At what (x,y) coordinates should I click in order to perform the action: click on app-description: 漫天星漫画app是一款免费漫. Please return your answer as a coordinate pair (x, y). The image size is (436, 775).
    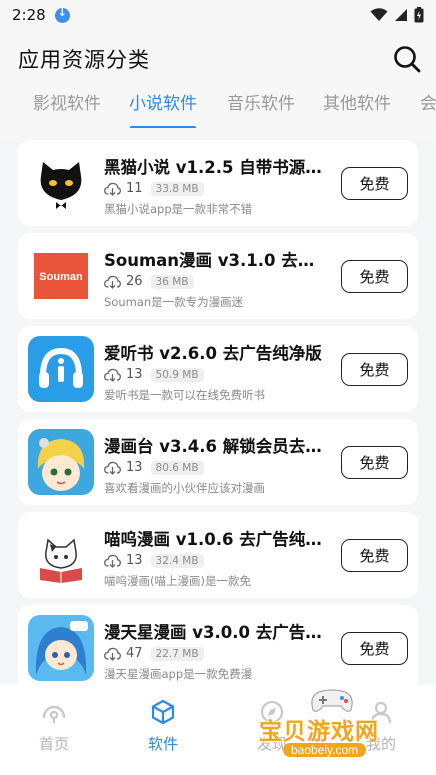
    Looking at the image, I should click on (178, 674).